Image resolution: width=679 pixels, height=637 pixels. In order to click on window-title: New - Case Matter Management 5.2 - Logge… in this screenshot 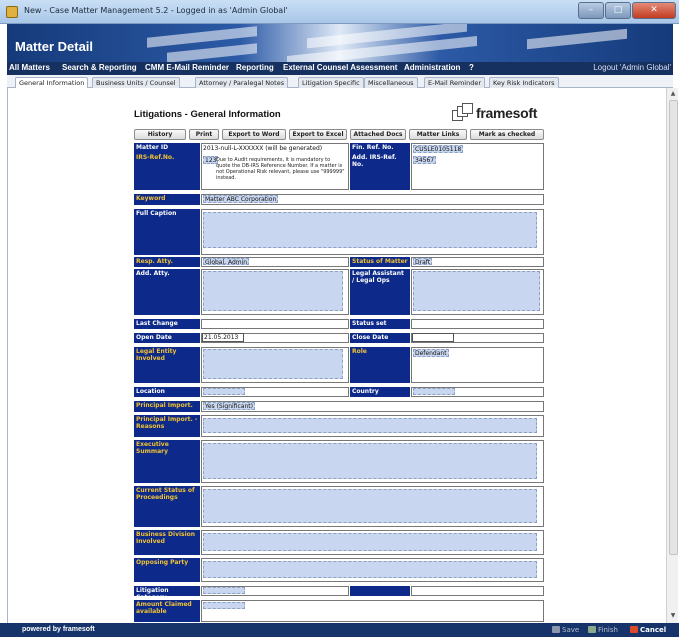, I will do `click(156, 10)`.